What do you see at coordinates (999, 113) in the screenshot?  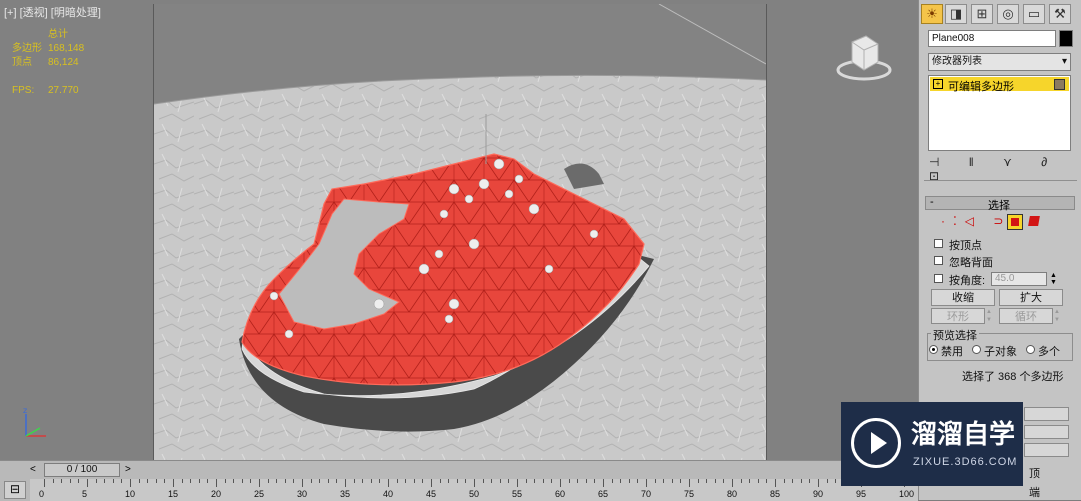 I see `modifier-stack: + 可编辑多边形` at bounding box center [999, 113].